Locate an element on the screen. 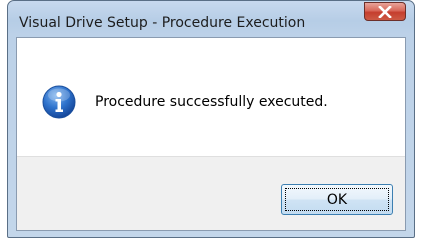  message-text: Procedure successfully executed. is located at coordinates (211, 102).